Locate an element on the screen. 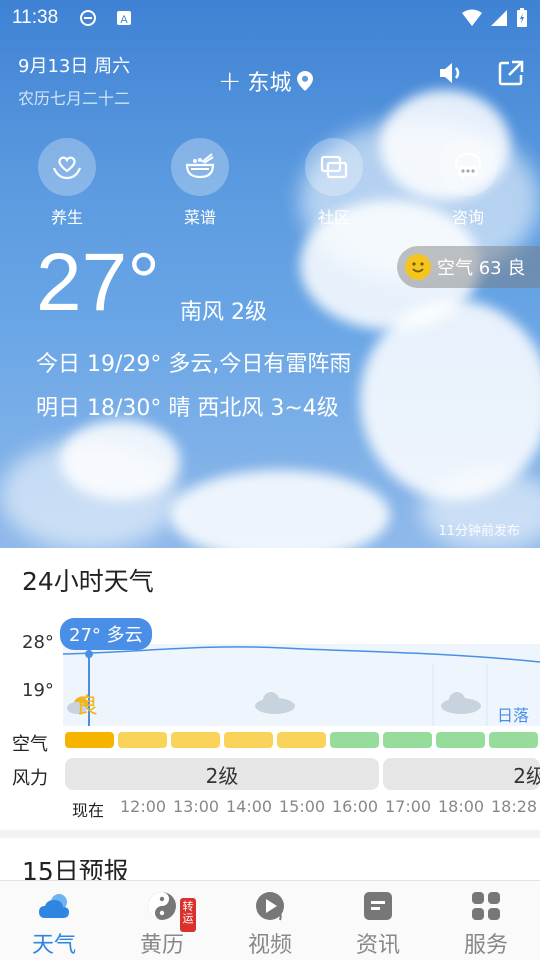 The image size is (540, 960). browser-icon is located at coordinates (88, 18).